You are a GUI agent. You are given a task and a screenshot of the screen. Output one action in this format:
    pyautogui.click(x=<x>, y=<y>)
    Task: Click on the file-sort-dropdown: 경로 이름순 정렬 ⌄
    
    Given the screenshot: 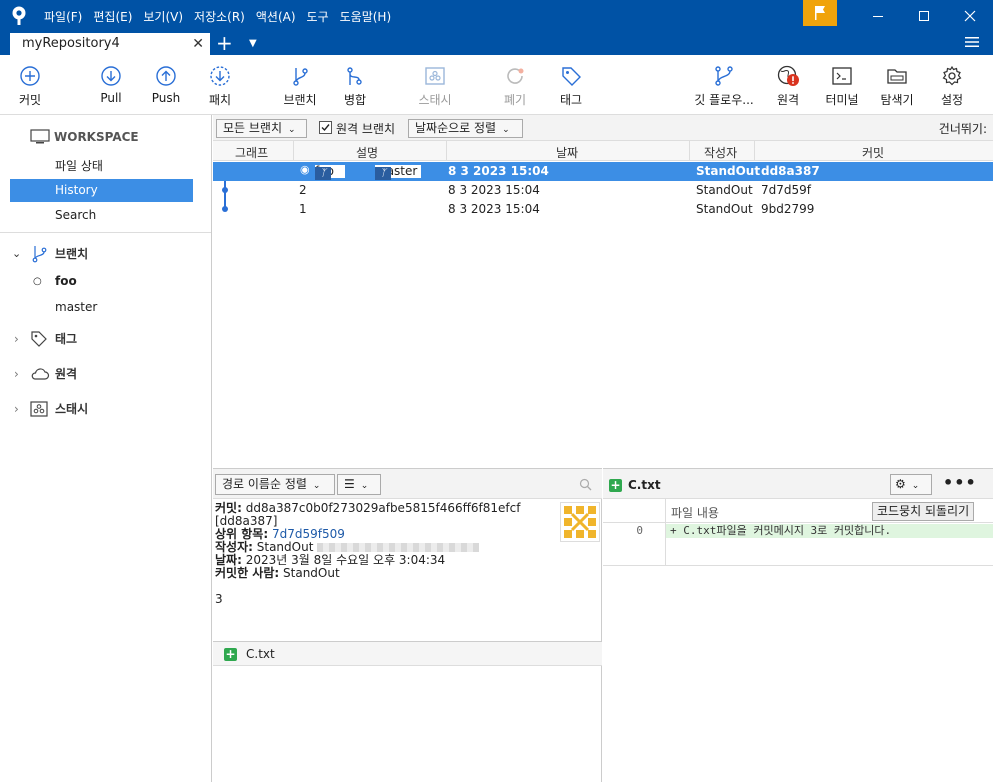 What is the action you would take?
    pyautogui.click(x=275, y=484)
    